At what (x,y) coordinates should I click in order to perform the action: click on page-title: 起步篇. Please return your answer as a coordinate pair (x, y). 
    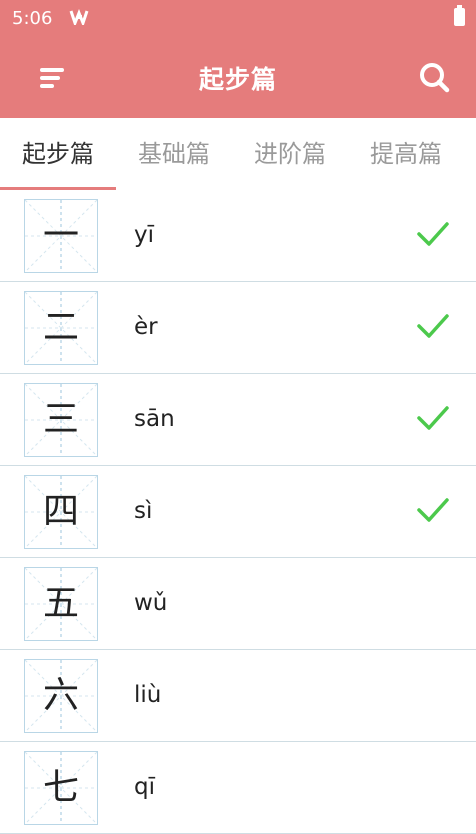
    Looking at the image, I should click on (237, 79).